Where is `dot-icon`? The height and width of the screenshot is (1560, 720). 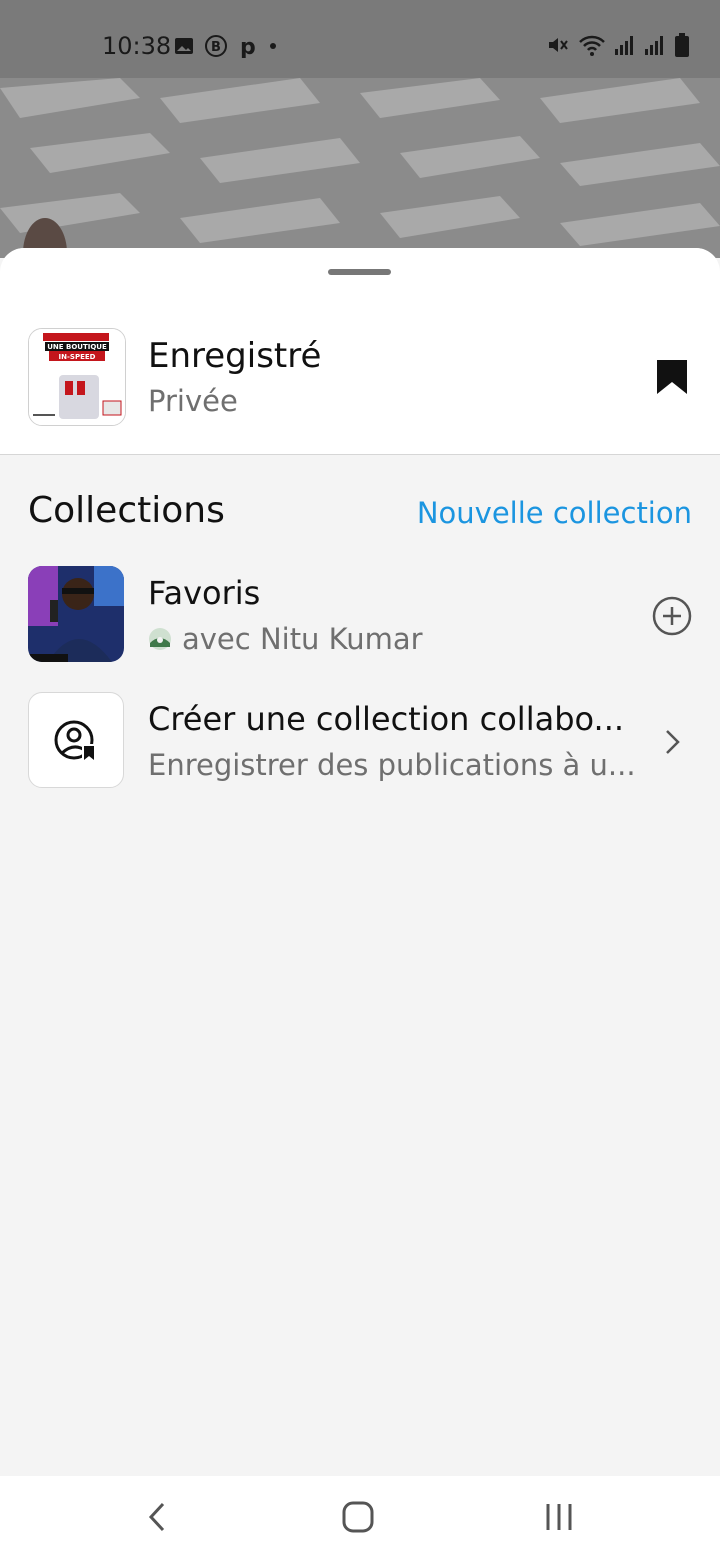 dot-icon is located at coordinates (273, 46).